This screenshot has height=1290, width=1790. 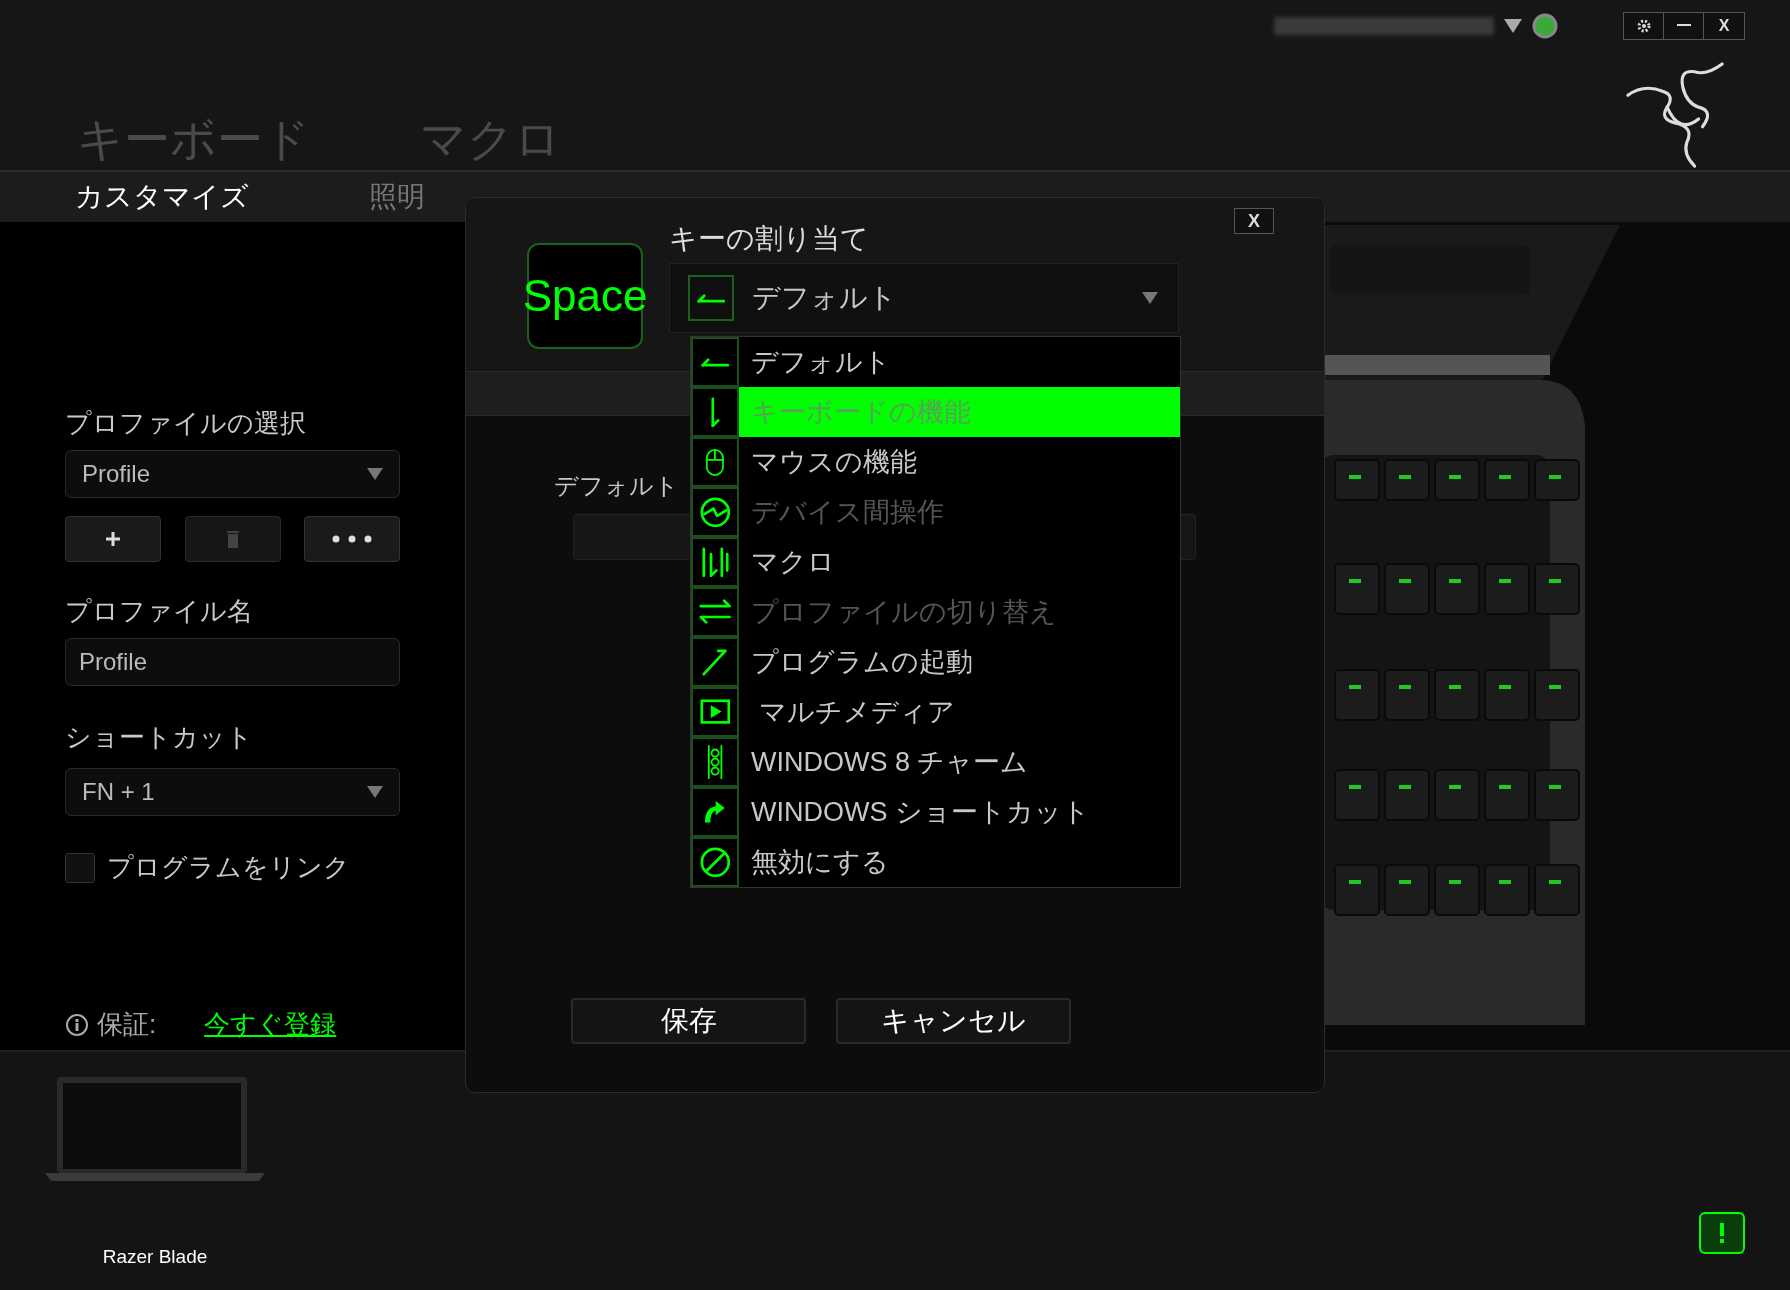 I want to click on dropdown-option: 無効にする, so click(x=935, y=862).